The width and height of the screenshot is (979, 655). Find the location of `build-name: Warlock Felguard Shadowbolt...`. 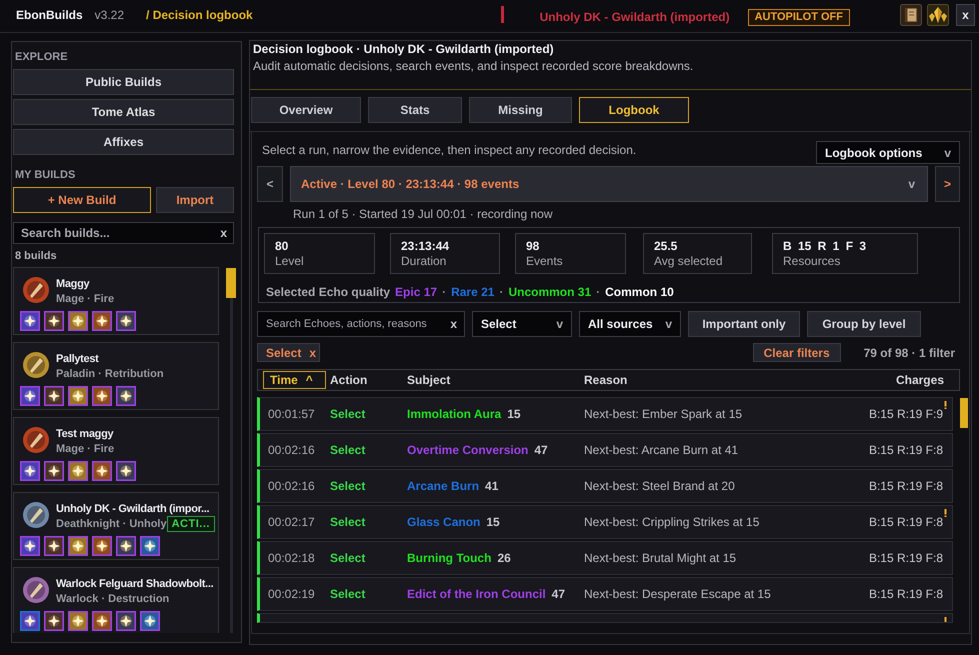

build-name: Warlock Felguard Shadowbolt... is located at coordinates (135, 584).